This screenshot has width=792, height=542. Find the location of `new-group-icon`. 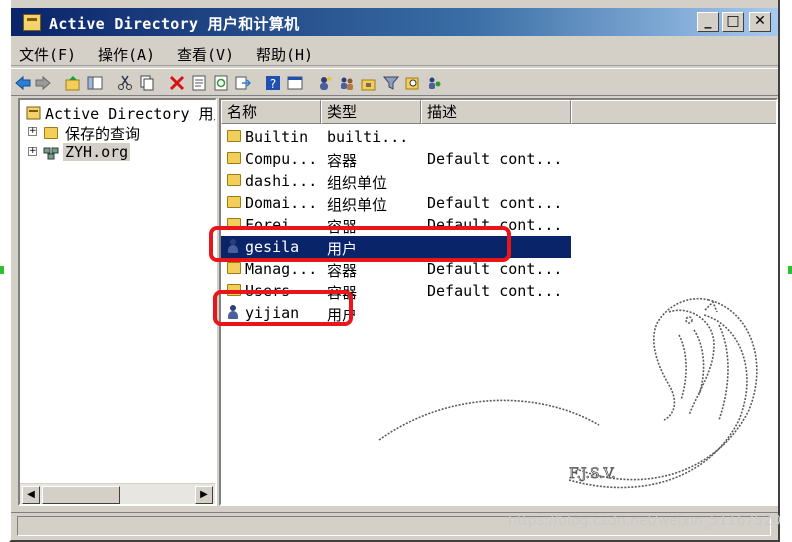

new-group-icon is located at coordinates (347, 83).